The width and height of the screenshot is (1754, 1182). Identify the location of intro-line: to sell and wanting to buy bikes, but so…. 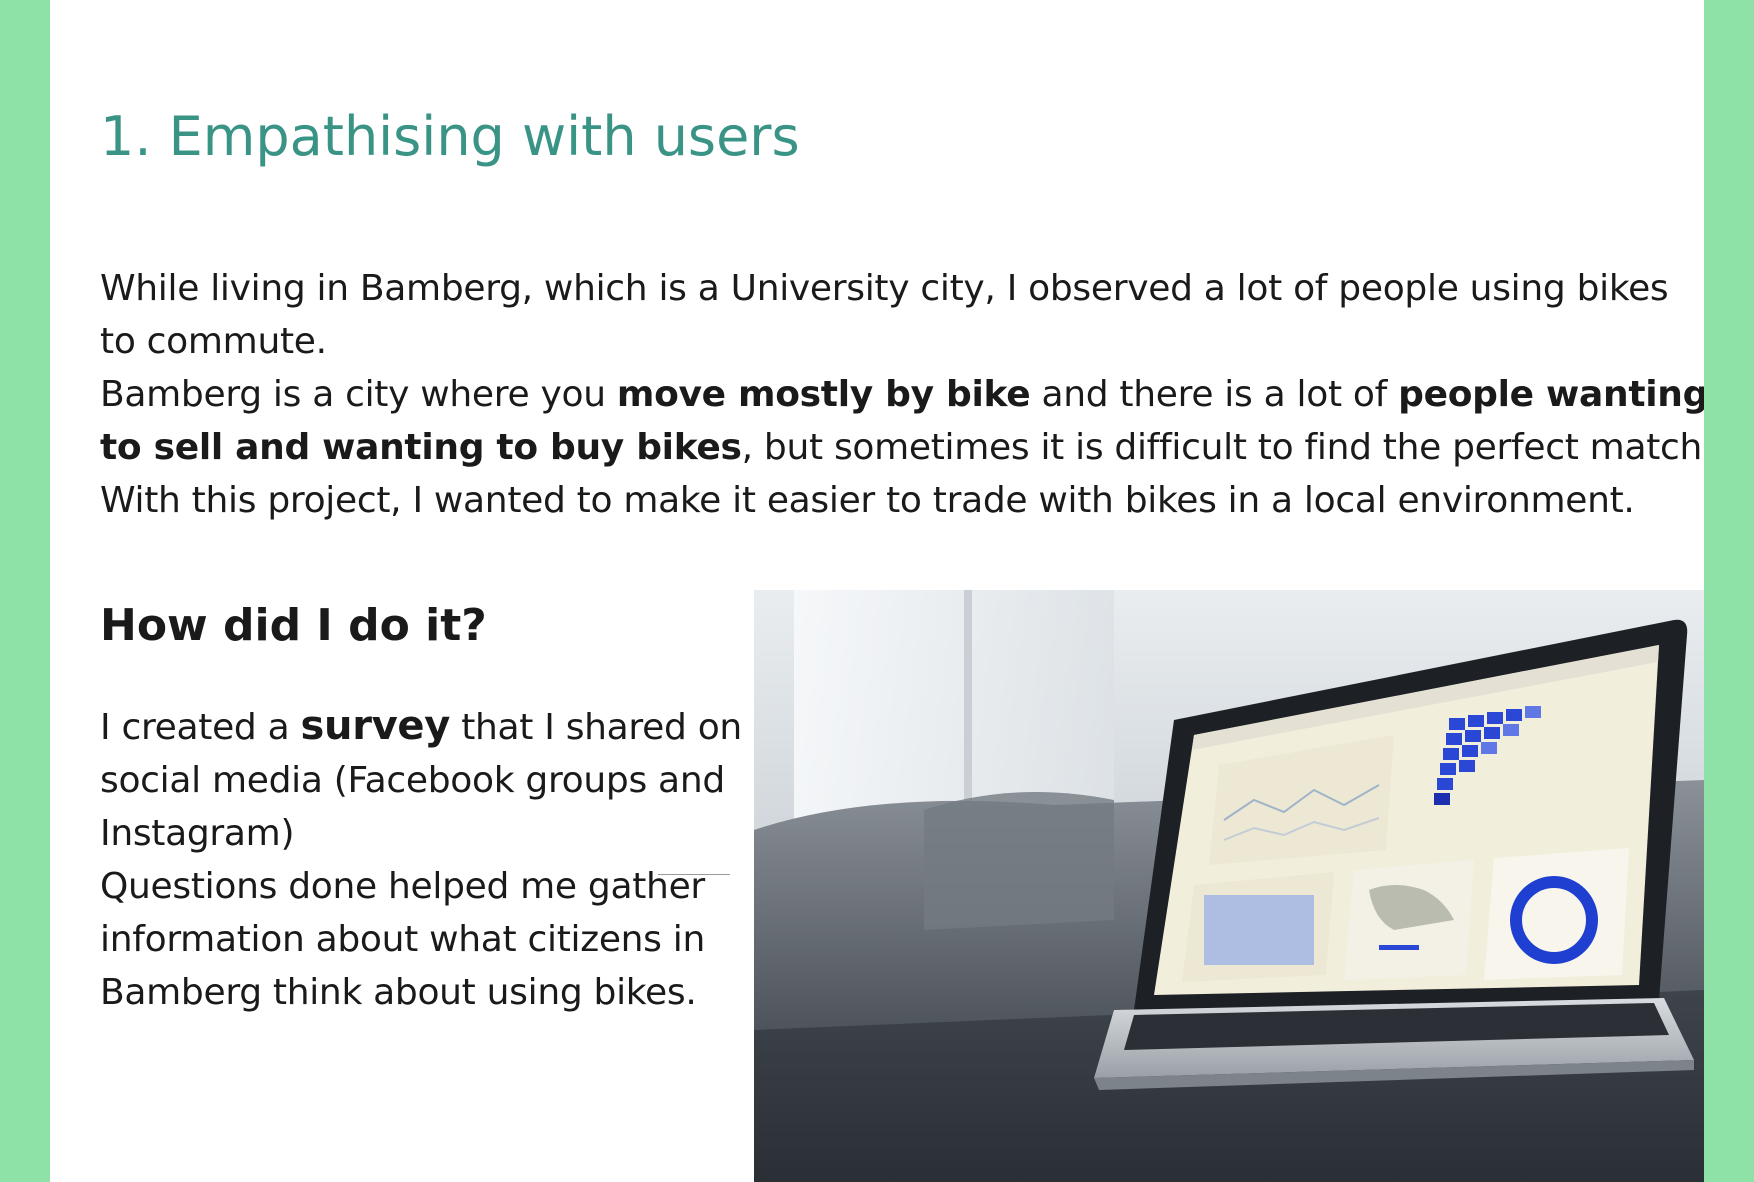
(902, 447).